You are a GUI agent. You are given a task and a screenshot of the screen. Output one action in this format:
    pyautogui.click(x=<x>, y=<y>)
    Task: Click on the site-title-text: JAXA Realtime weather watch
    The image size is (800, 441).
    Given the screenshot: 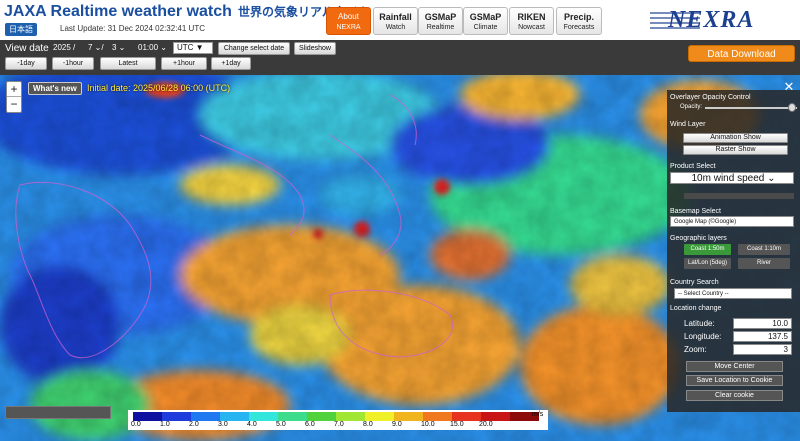 What is the action you would take?
    pyautogui.click(x=118, y=11)
    